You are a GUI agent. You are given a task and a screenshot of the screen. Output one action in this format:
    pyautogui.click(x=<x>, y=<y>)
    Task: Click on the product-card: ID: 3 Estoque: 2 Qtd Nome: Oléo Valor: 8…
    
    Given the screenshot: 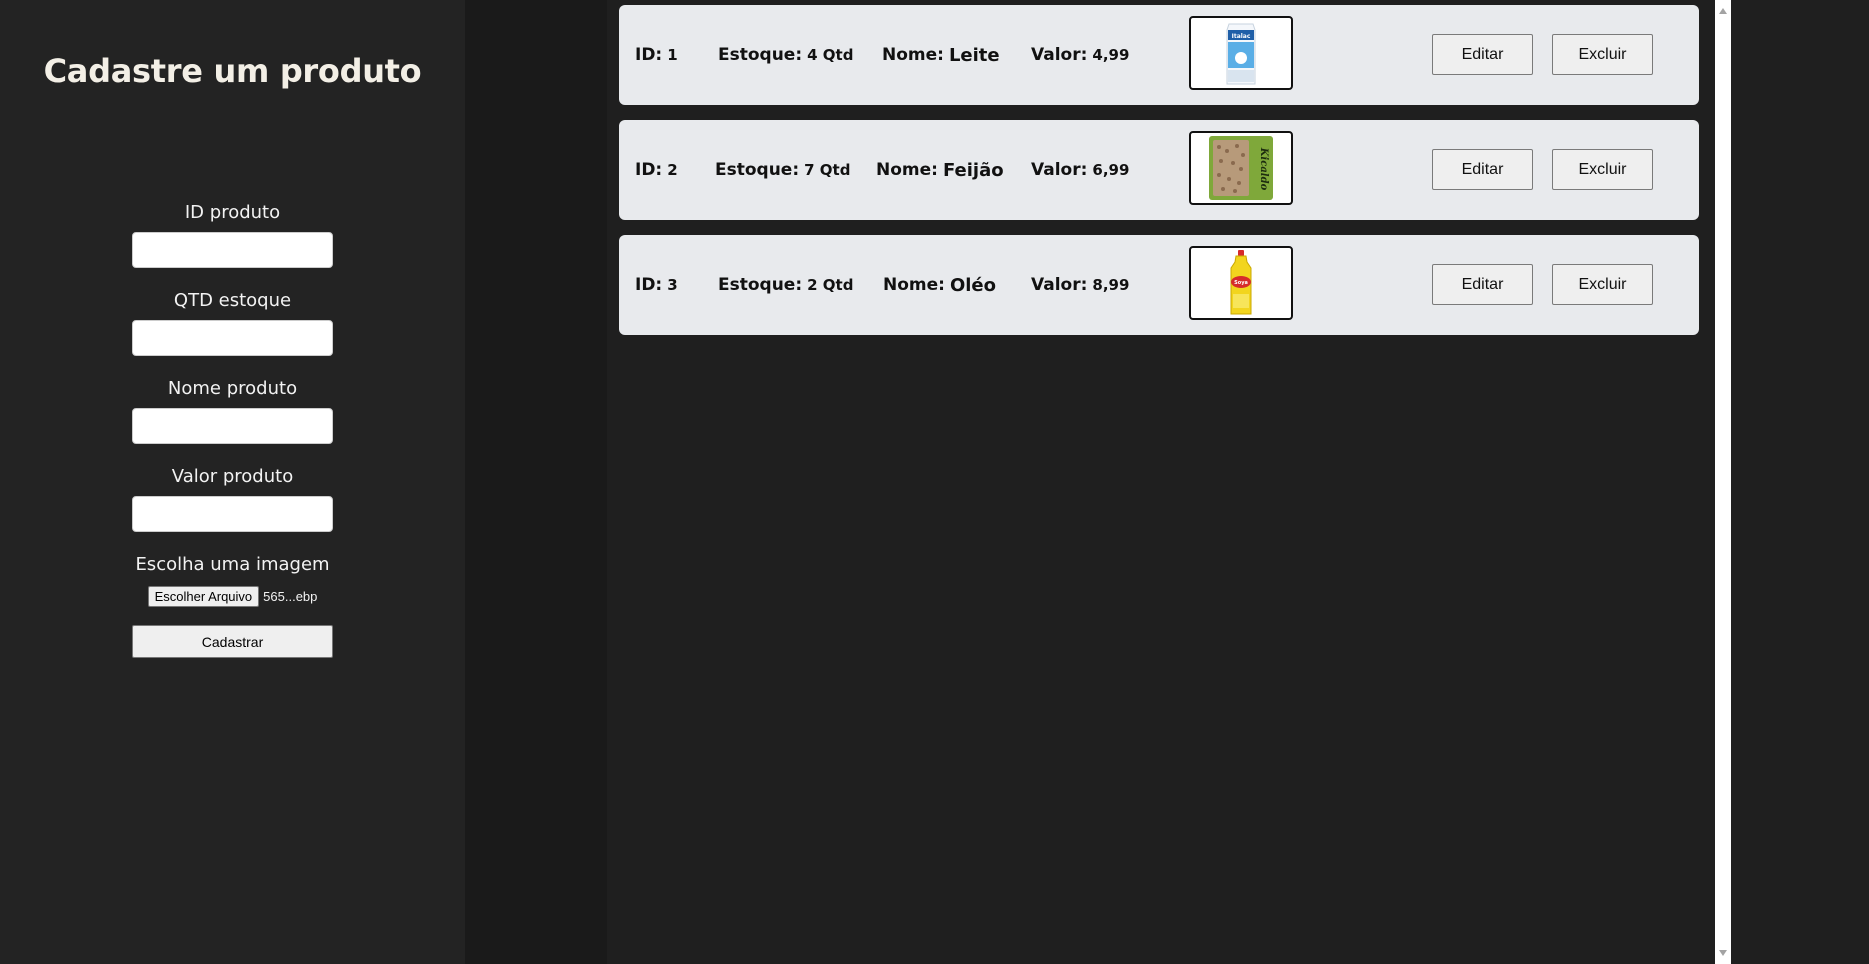 What is the action you would take?
    pyautogui.click(x=1159, y=285)
    